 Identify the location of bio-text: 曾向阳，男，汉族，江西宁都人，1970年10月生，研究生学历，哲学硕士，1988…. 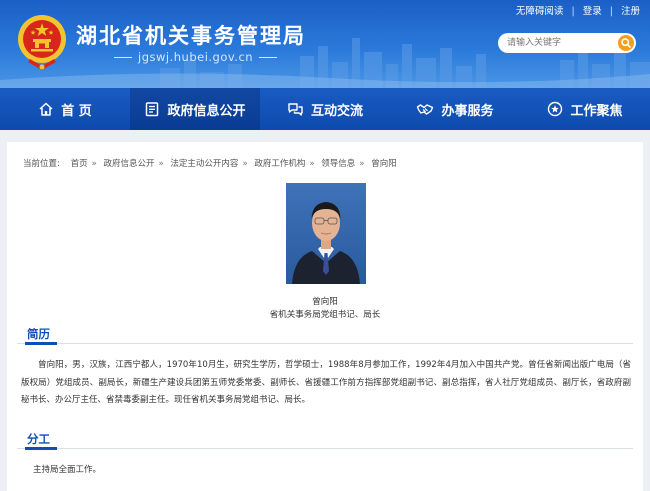
(326, 382).